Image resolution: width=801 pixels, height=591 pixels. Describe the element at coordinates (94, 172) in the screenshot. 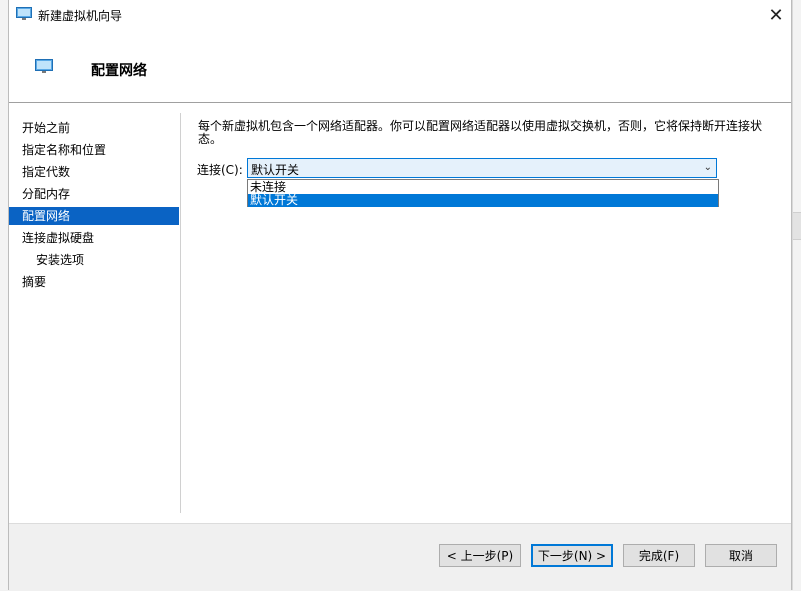

I see `step-generation: 指定代数` at that location.